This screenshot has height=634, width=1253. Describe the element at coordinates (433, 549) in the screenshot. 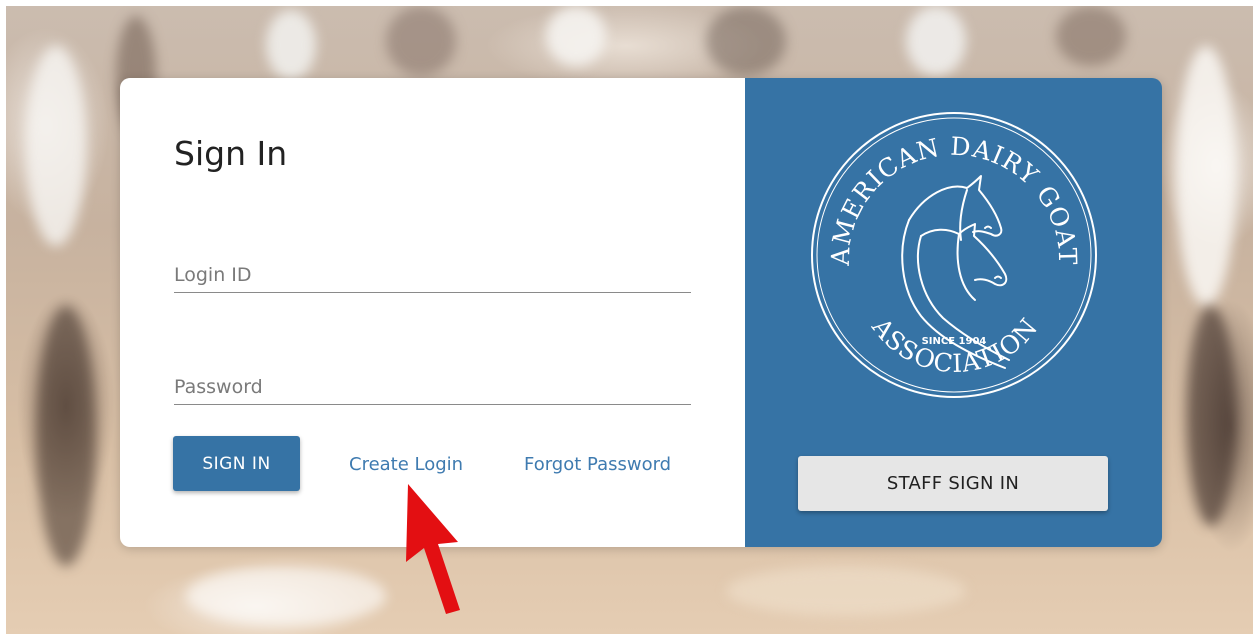

I see `red-arrow-icon` at that location.